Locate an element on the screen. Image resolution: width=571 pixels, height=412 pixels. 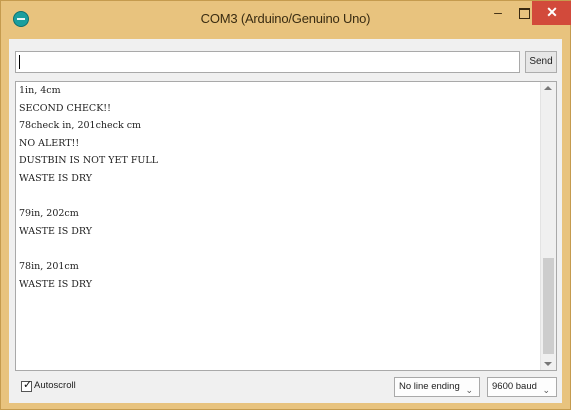
line-ending-select: No line ending ⌄ is located at coordinates (437, 387).